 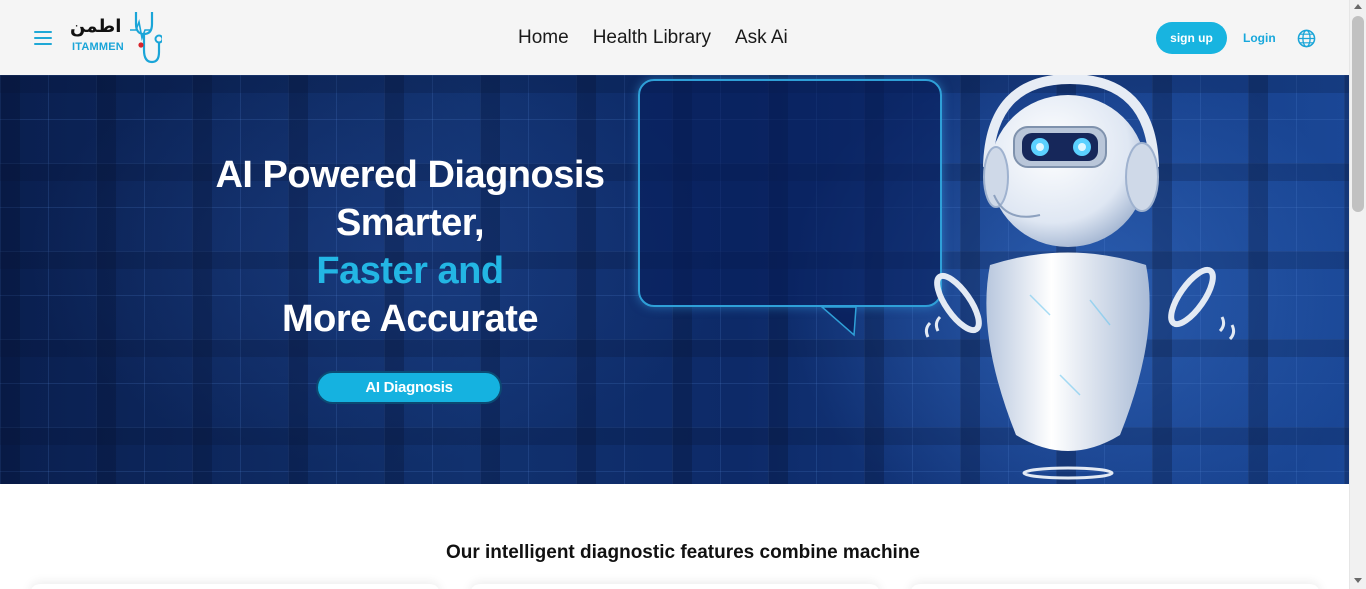 What do you see at coordinates (1306, 38) in the screenshot?
I see `globe-icon` at bounding box center [1306, 38].